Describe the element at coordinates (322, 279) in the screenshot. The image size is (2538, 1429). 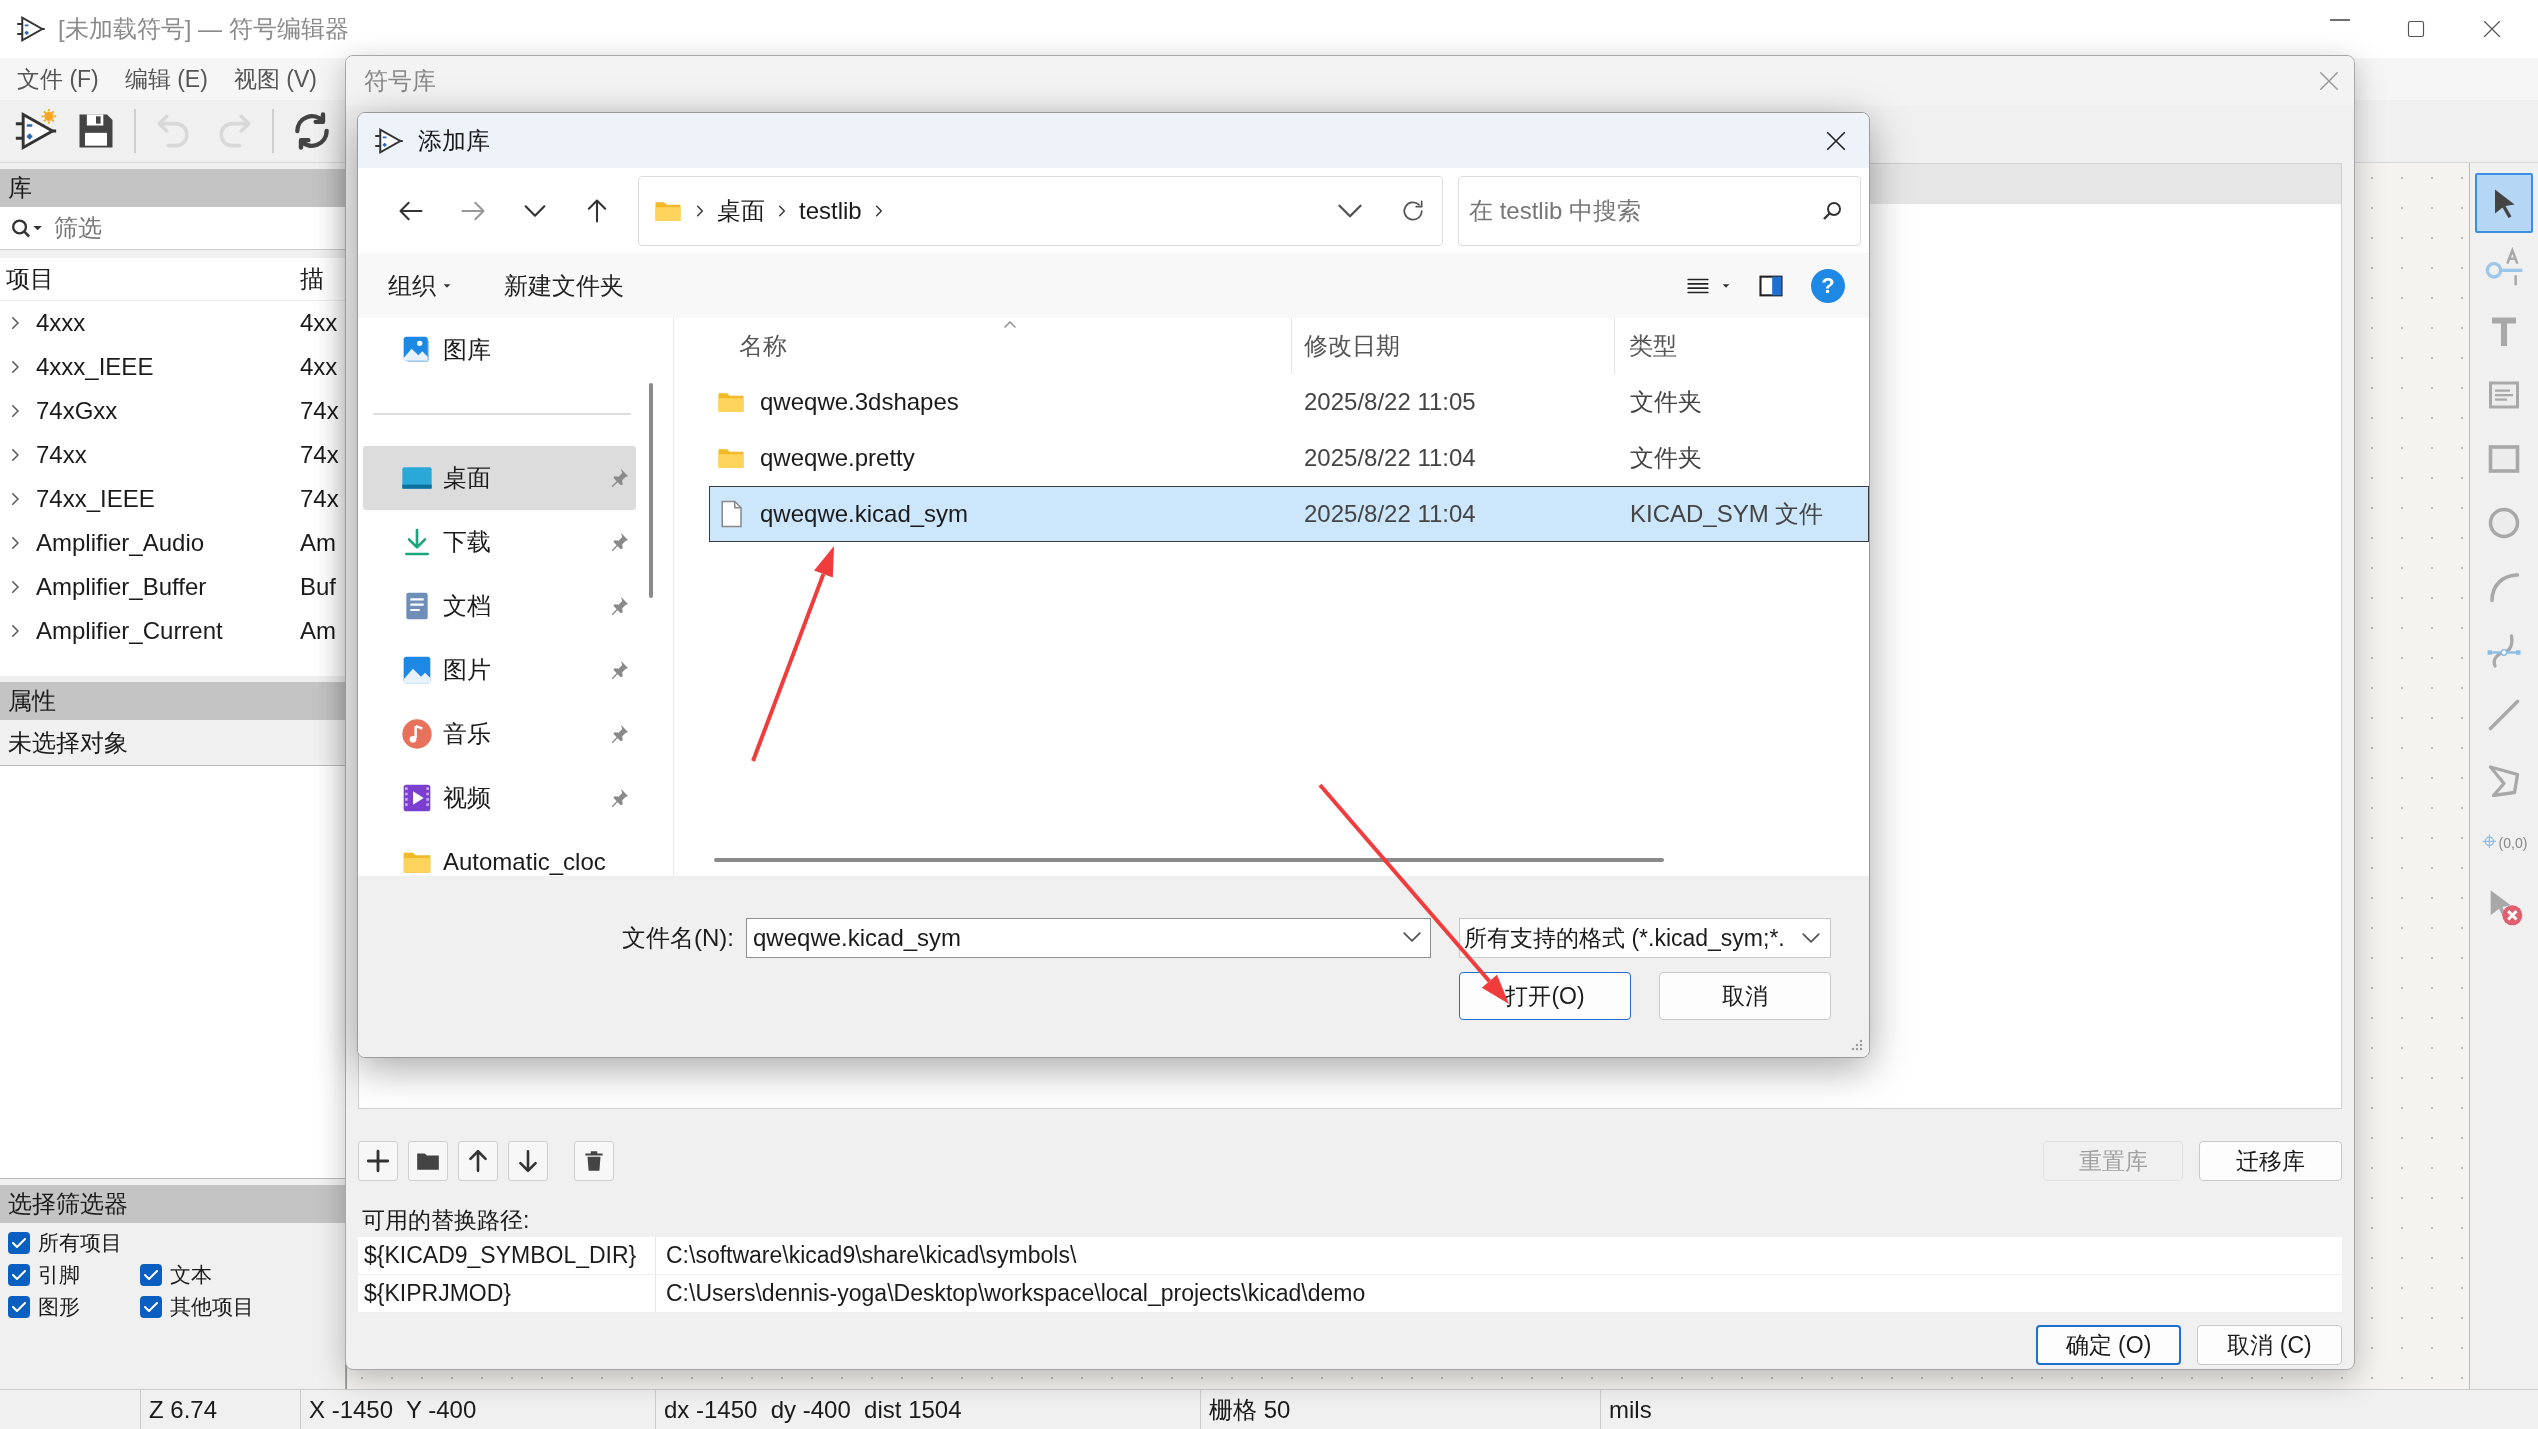
I see `column-header: 描` at that location.